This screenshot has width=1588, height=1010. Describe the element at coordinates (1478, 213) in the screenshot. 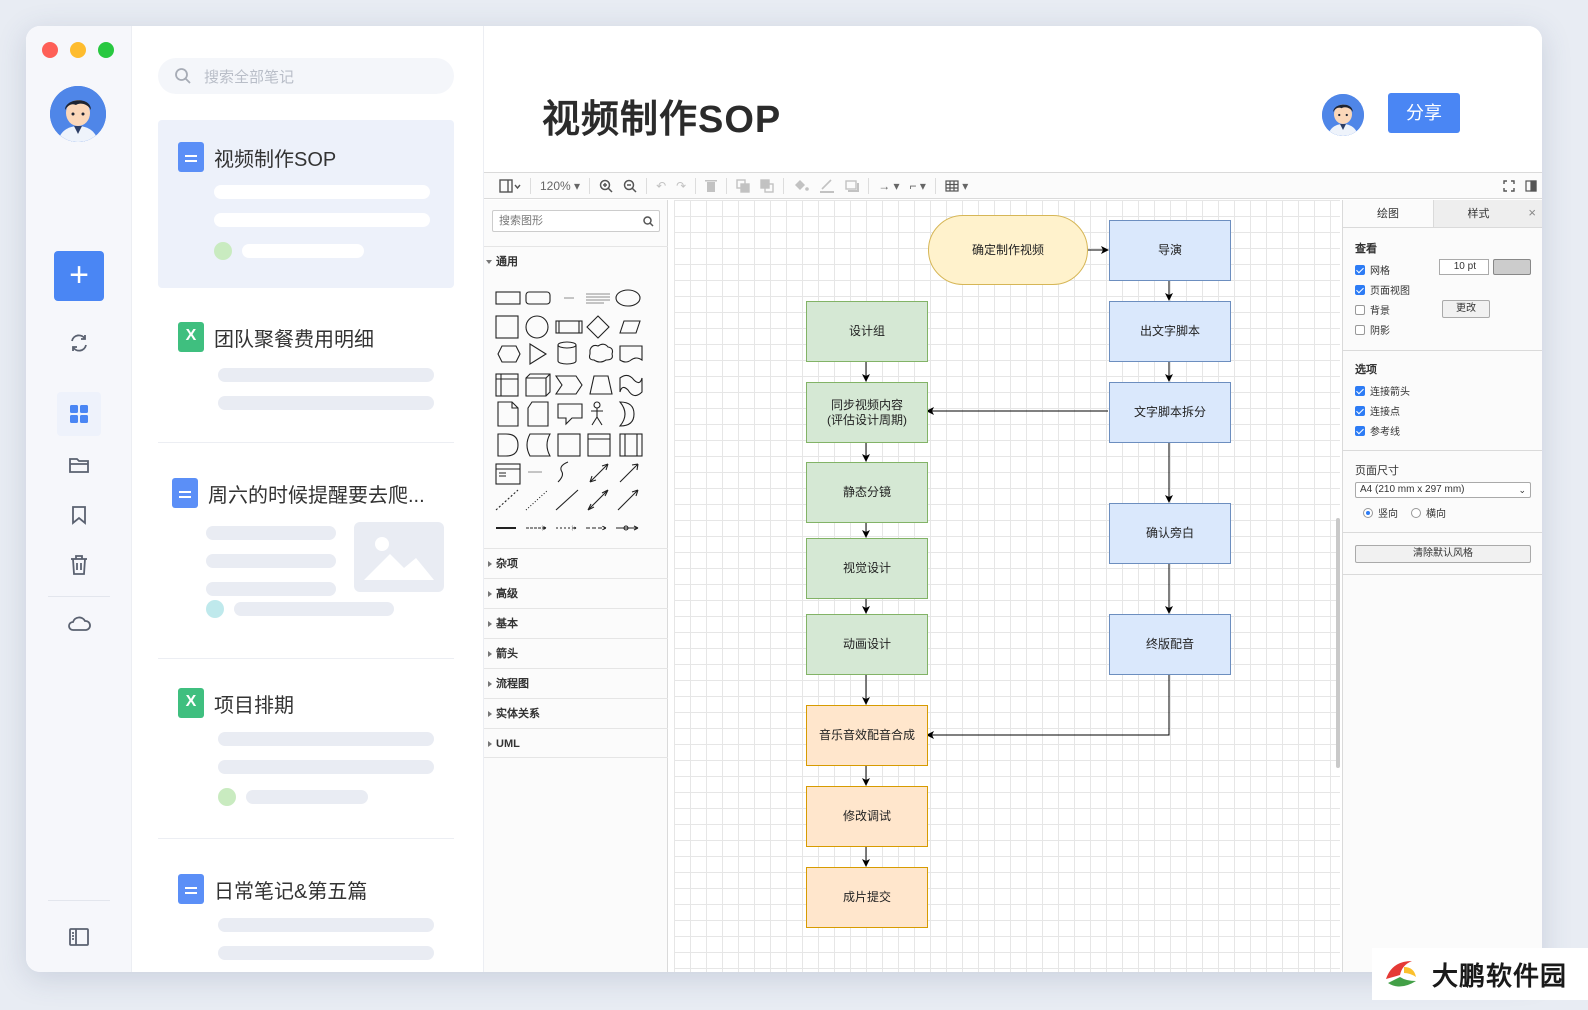

I see `tab-style: 样式` at that location.